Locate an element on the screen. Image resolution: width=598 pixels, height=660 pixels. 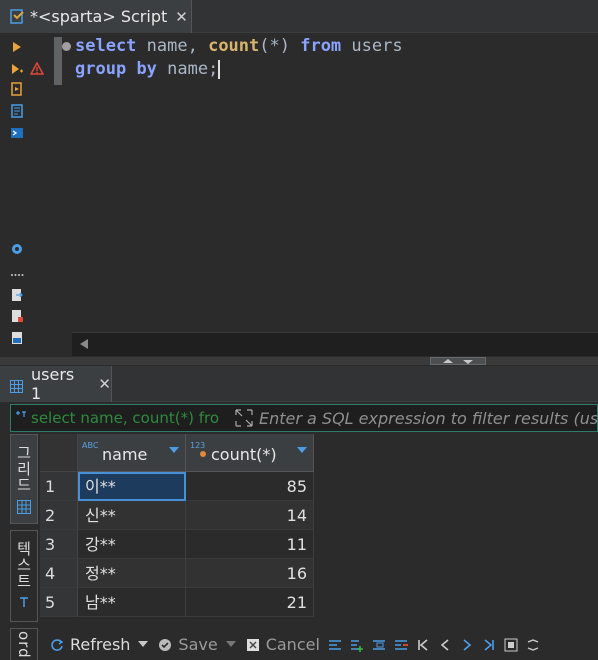
keyword: group is located at coordinates (101, 69).